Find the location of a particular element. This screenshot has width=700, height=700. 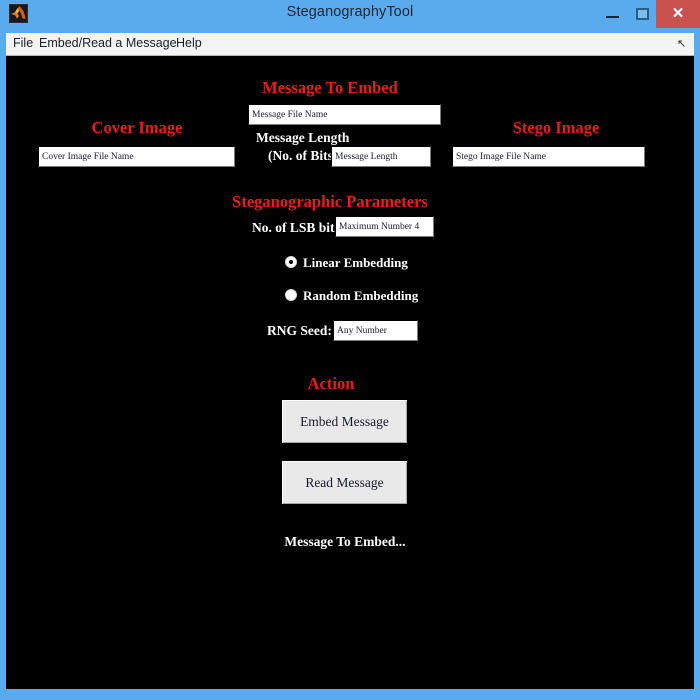

maximize-button is located at coordinates (642, 14).